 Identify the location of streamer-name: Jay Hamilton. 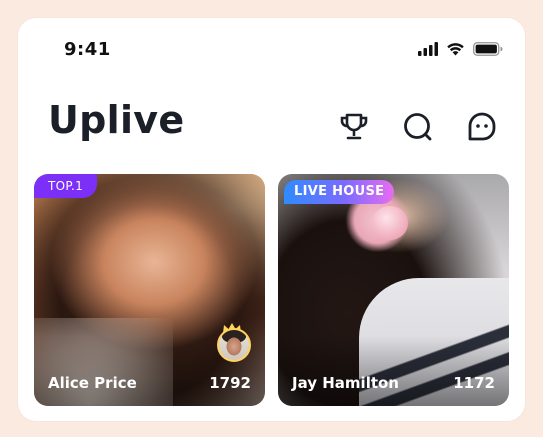
(345, 383).